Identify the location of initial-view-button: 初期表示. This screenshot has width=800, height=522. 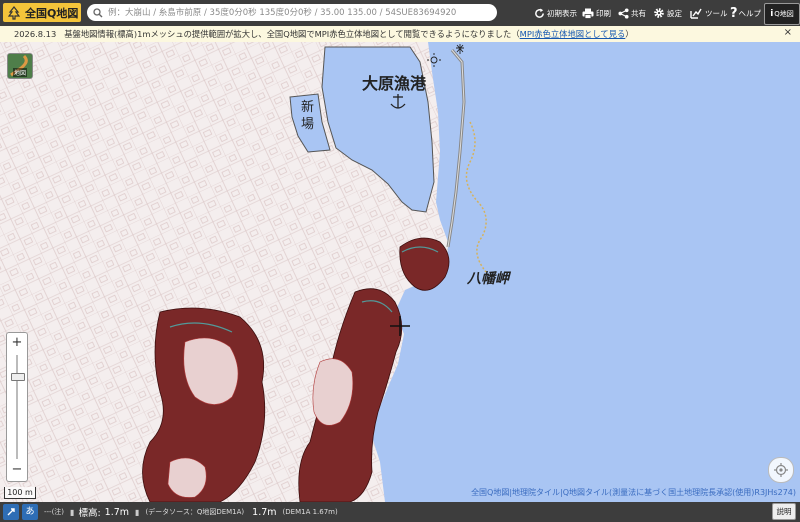
(555, 13).